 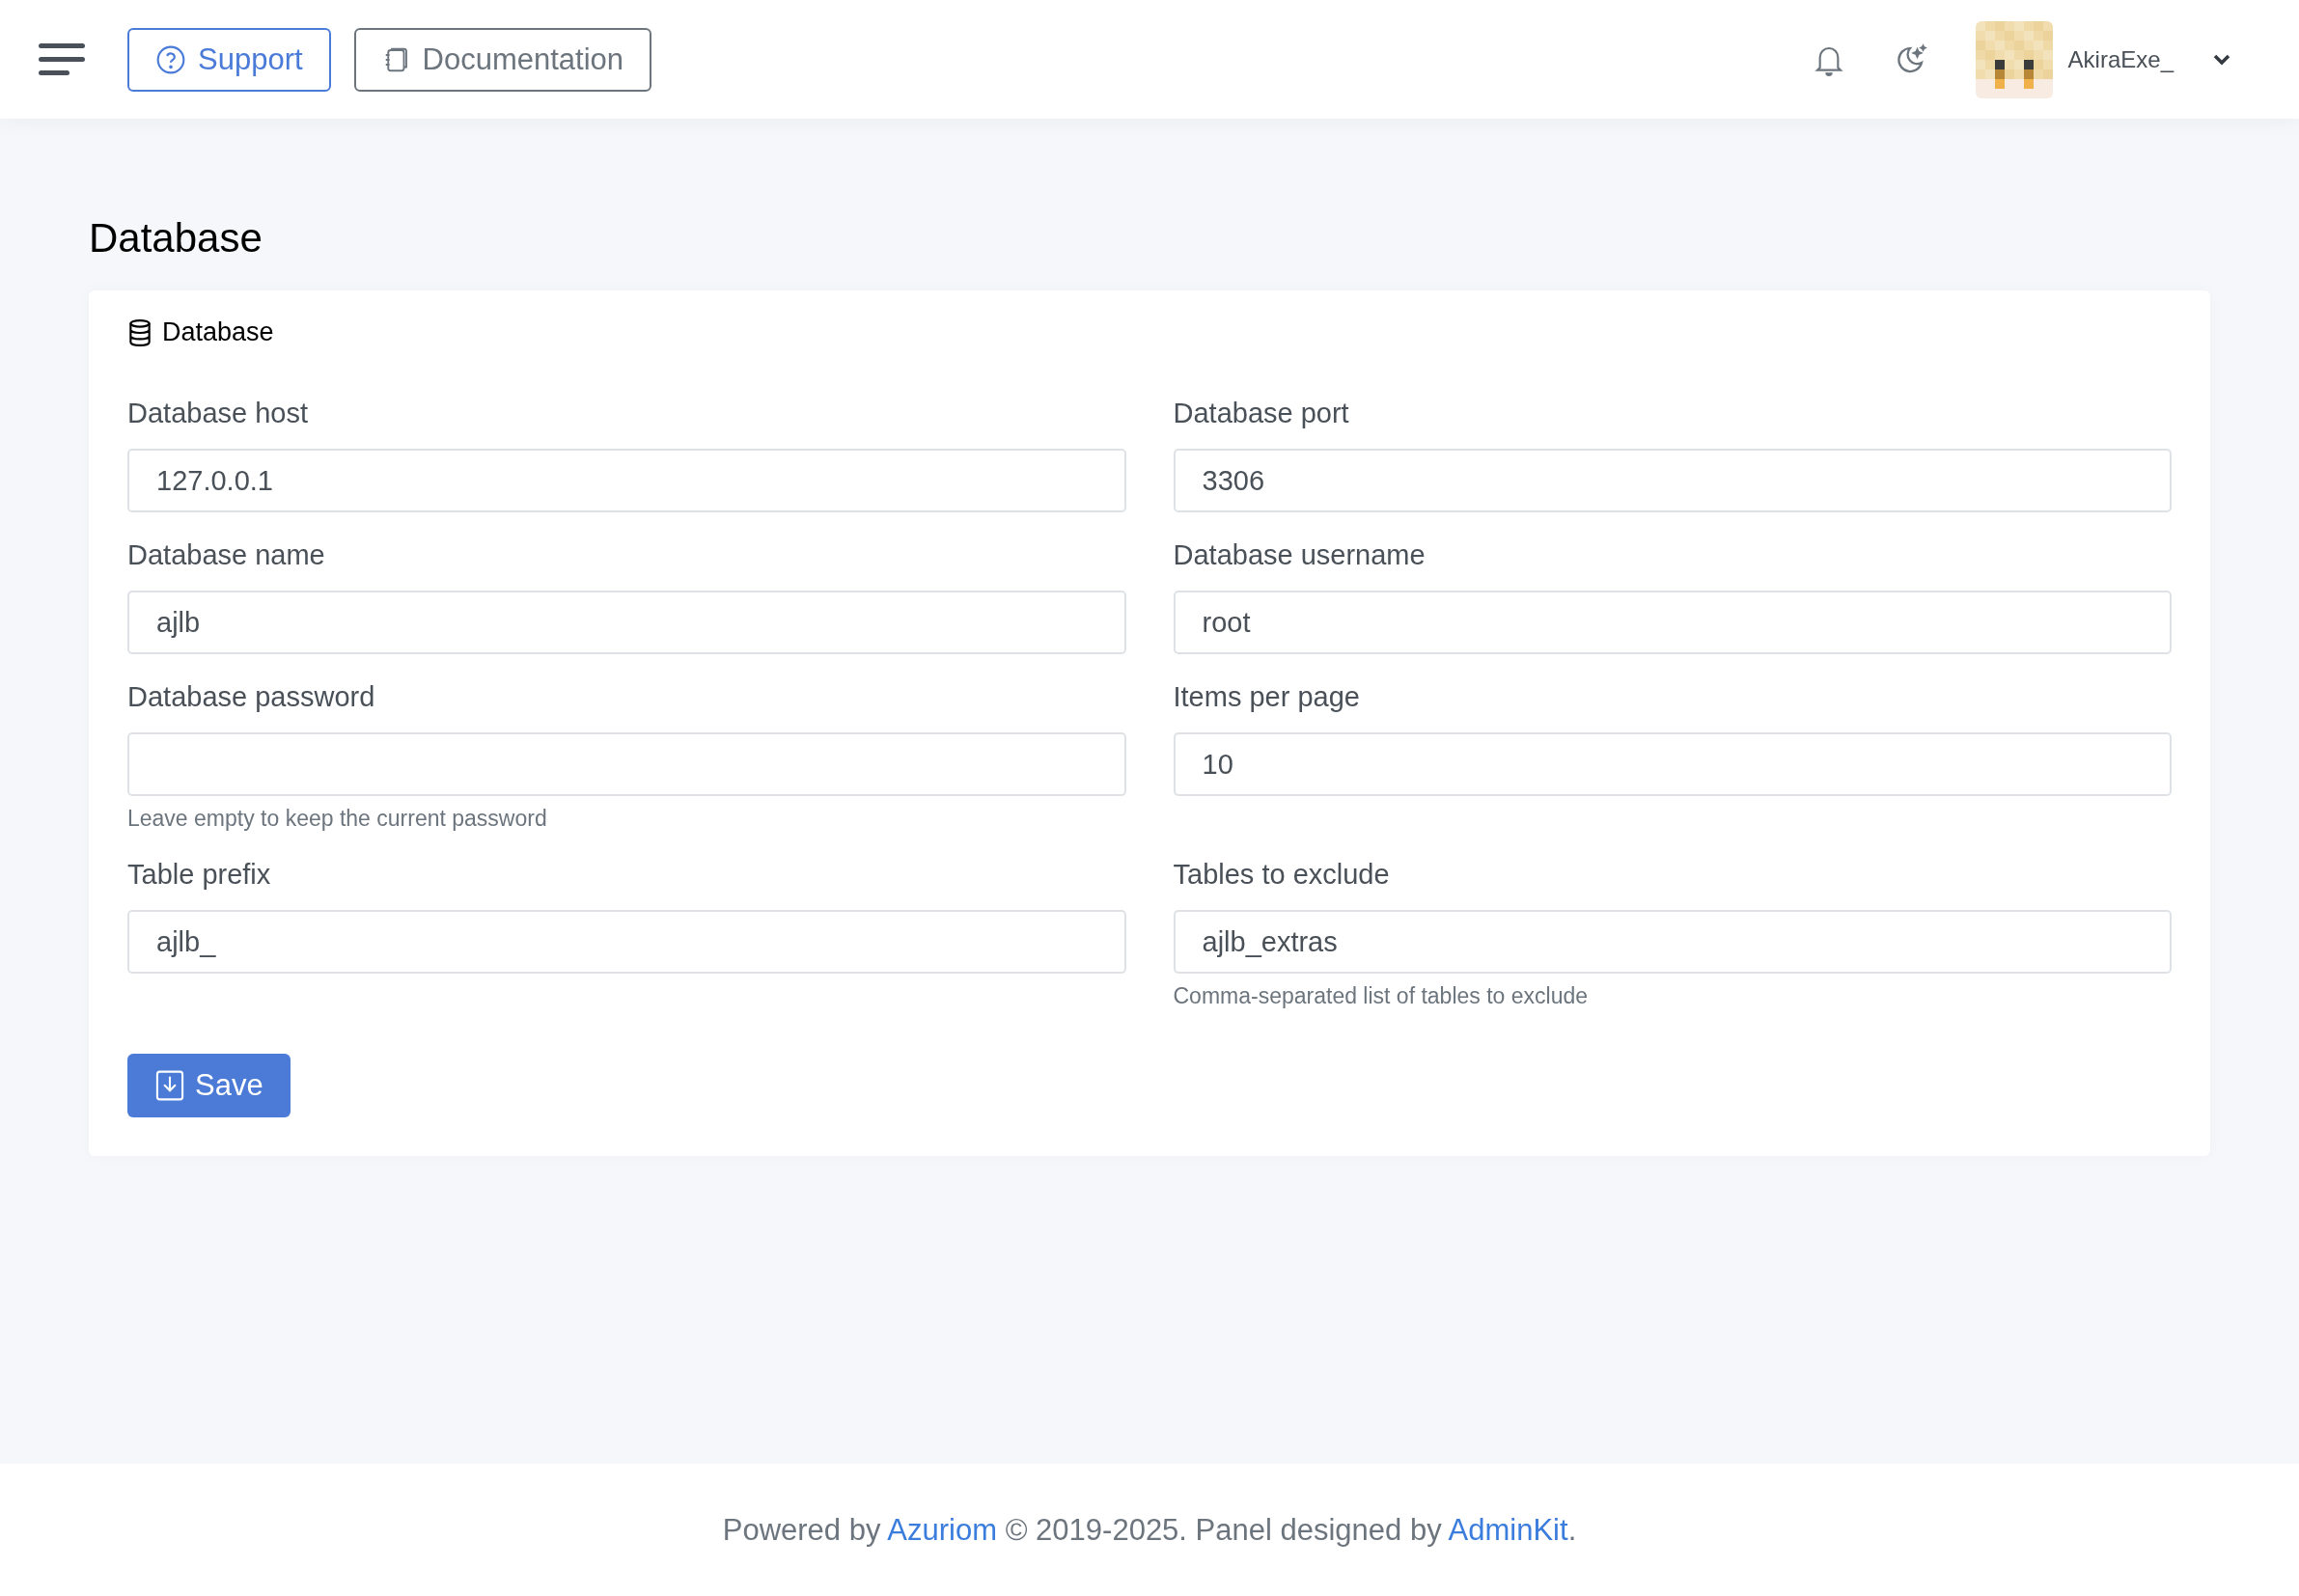 What do you see at coordinates (1672, 942) in the screenshot?
I see `input-field: ajlb_extras` at bounding box center [1672, 942].